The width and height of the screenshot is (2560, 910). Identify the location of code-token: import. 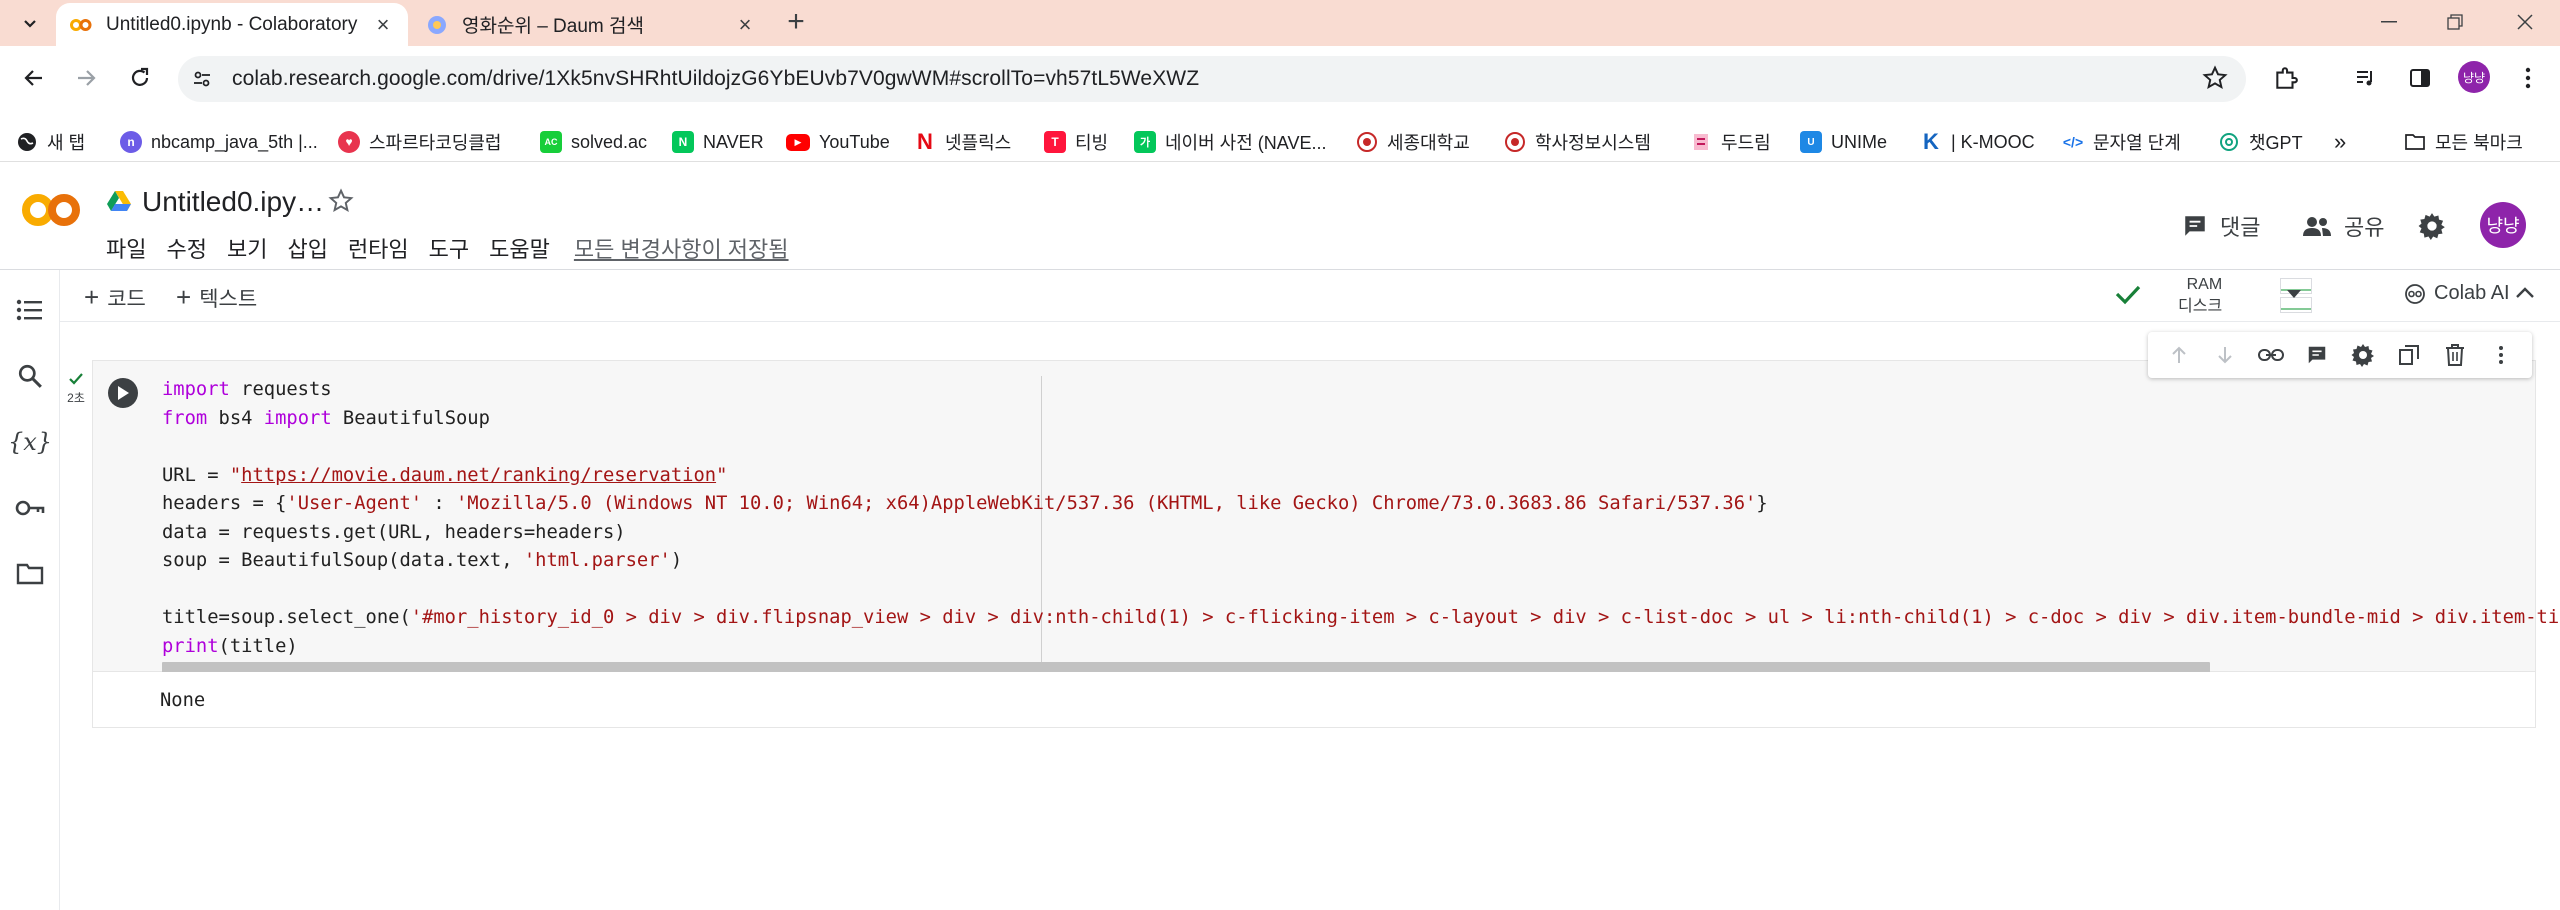
(196, 389).